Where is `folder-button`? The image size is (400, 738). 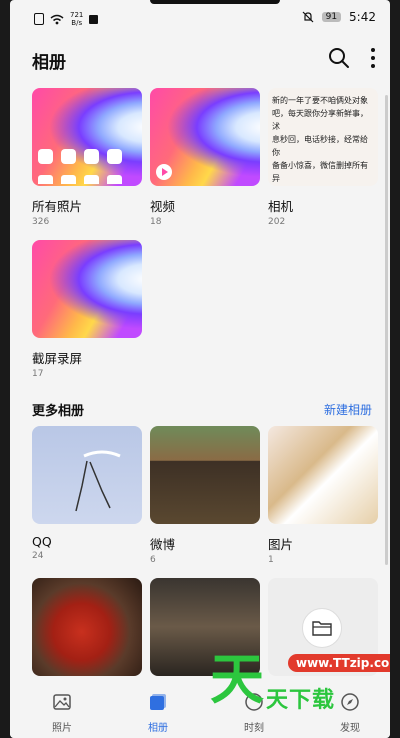 folder-button is located at coordinates (322, 628).